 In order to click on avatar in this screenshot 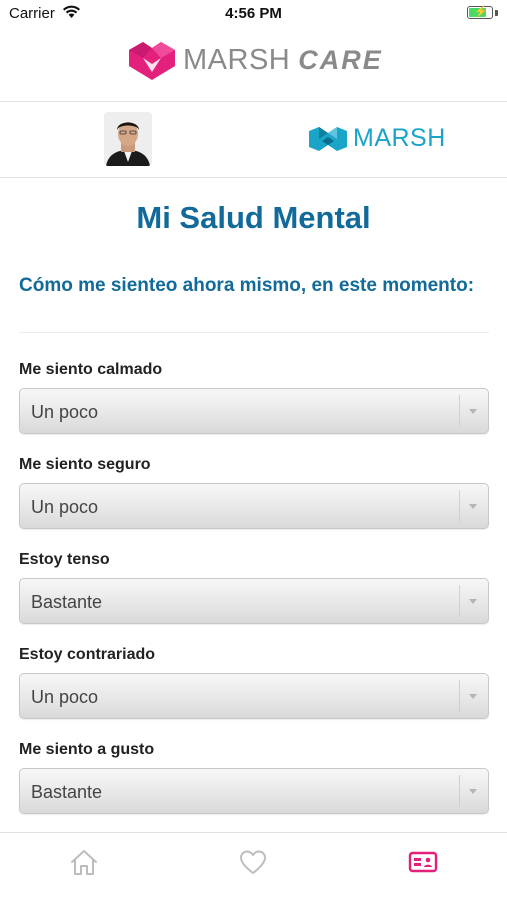, I will do `click(128, 139)`.